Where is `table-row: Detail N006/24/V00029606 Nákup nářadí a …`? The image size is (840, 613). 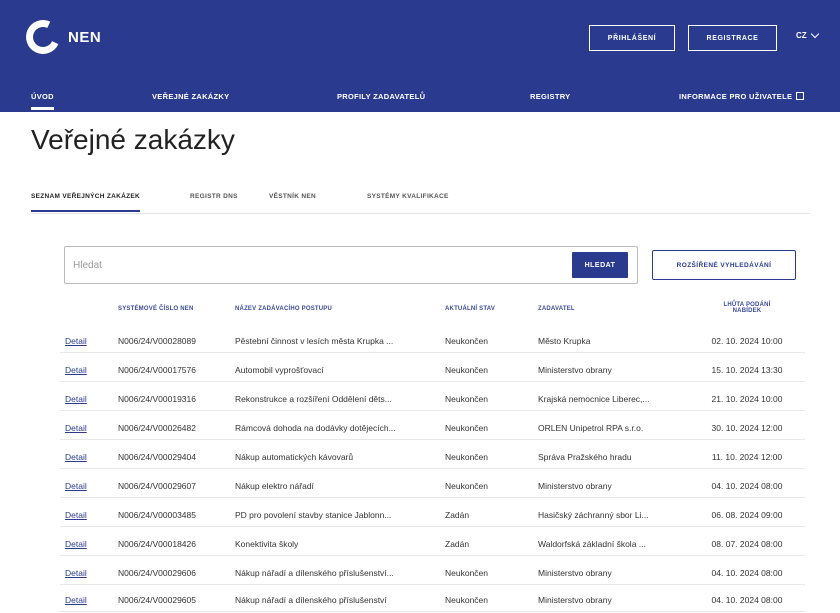
table-row: Detail N006/24/V00029606 Nákup nářadí a … is located at coordinates (432, 572).